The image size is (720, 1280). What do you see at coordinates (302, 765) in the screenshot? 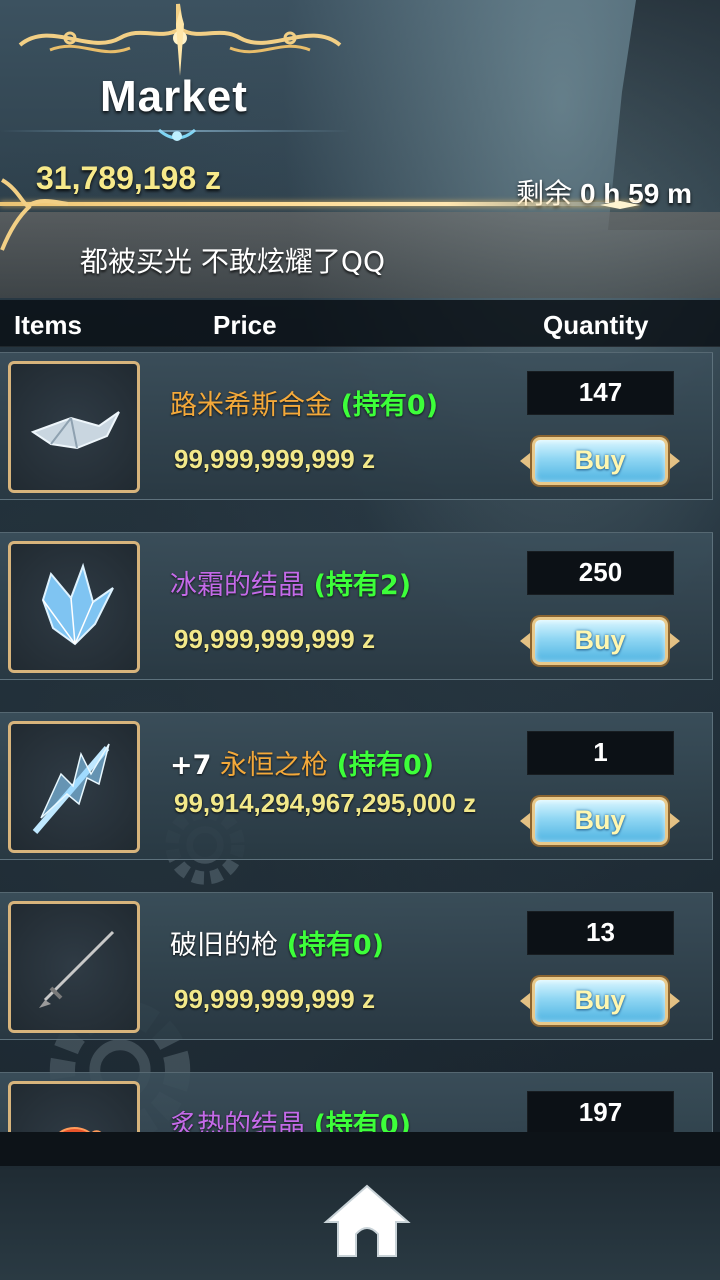
I see `item-name: +7 永恒之枪 (持有0)` at bounding box center [302, 765].